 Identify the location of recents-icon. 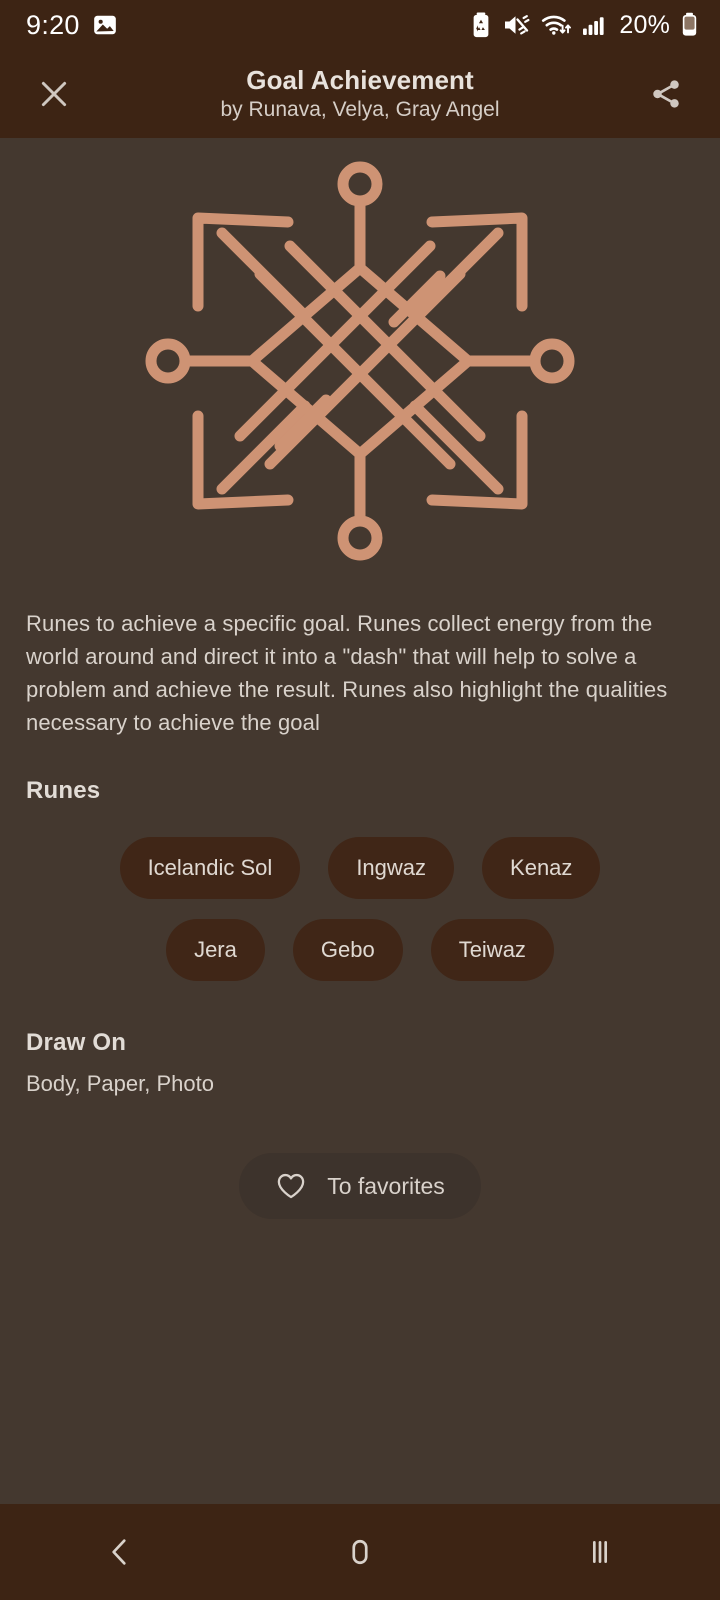
(600, 1552).